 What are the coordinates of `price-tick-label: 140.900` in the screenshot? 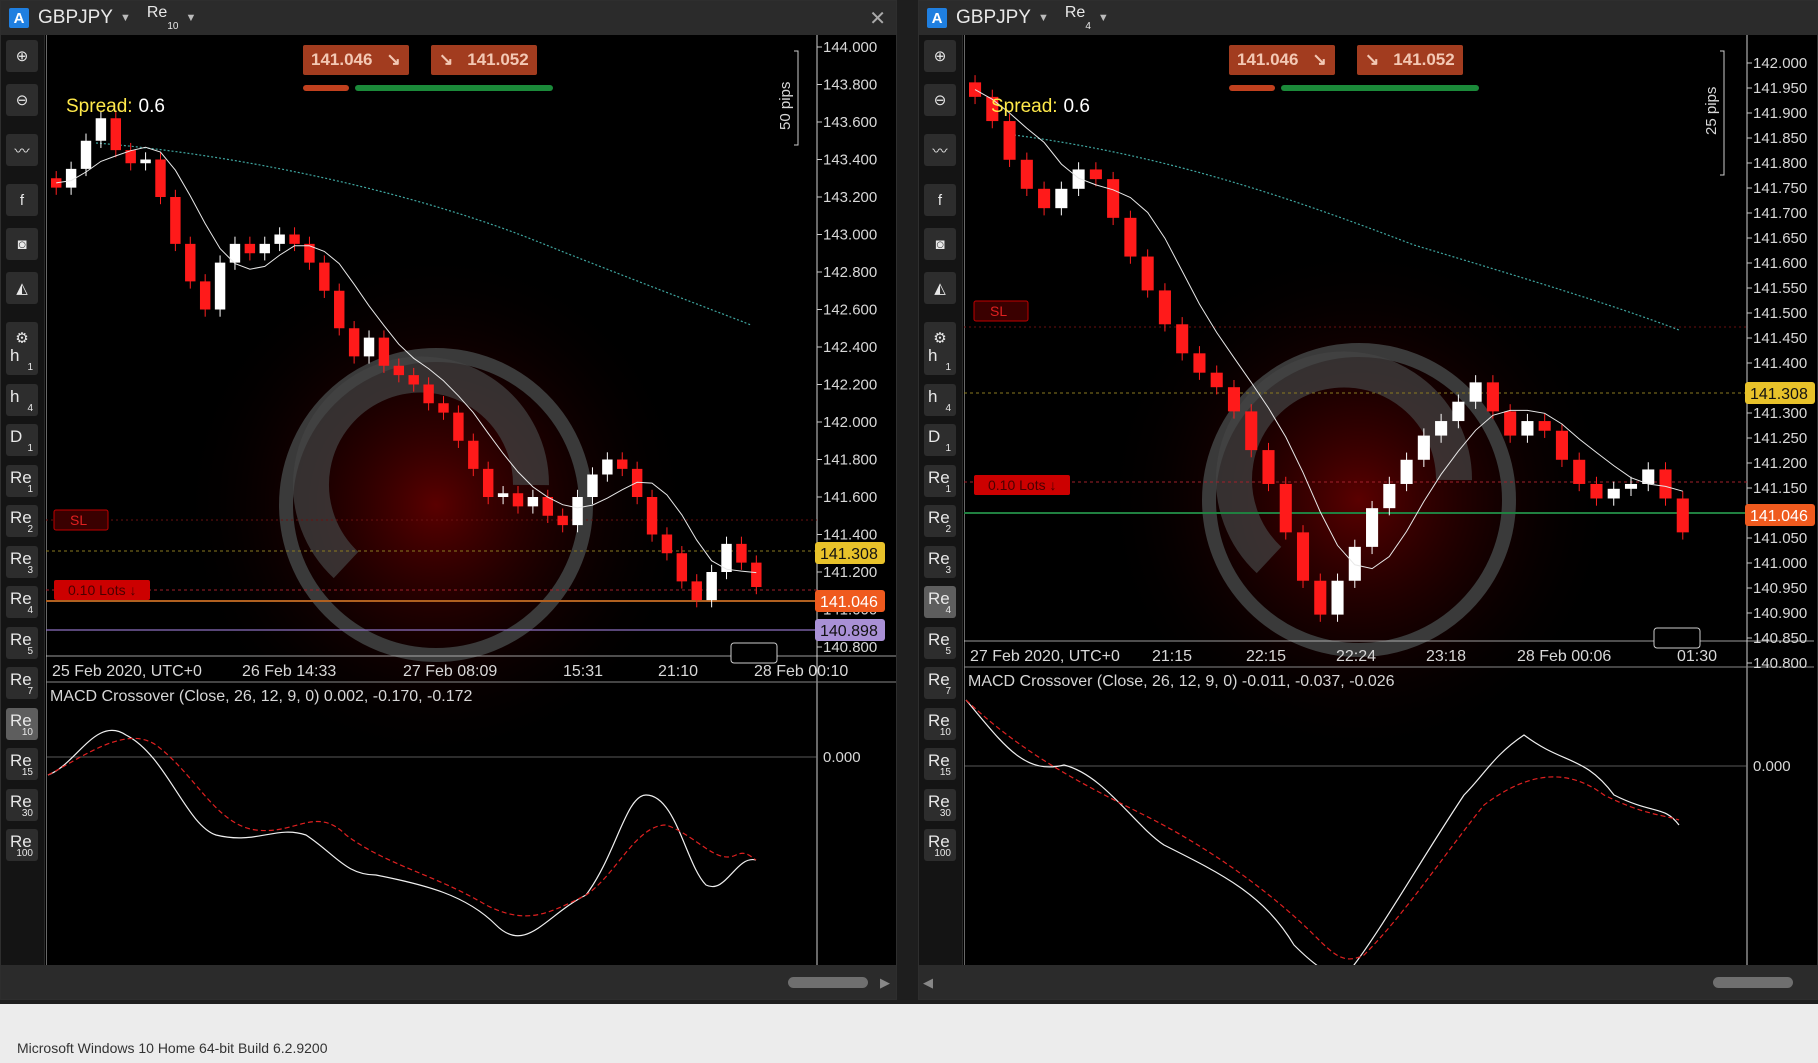 It's located at (1780, 613).